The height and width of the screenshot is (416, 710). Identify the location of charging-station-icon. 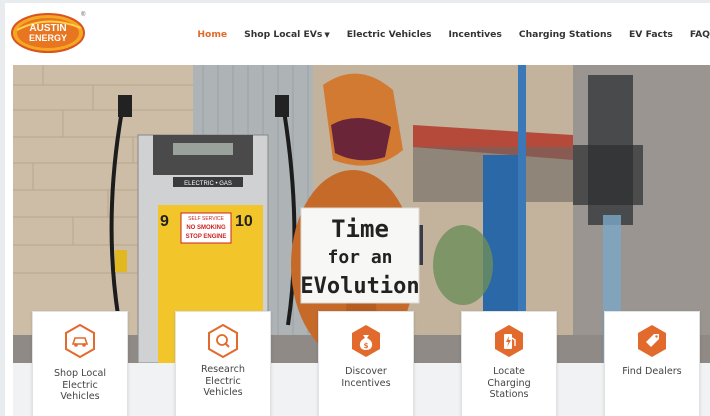
(509, 341).